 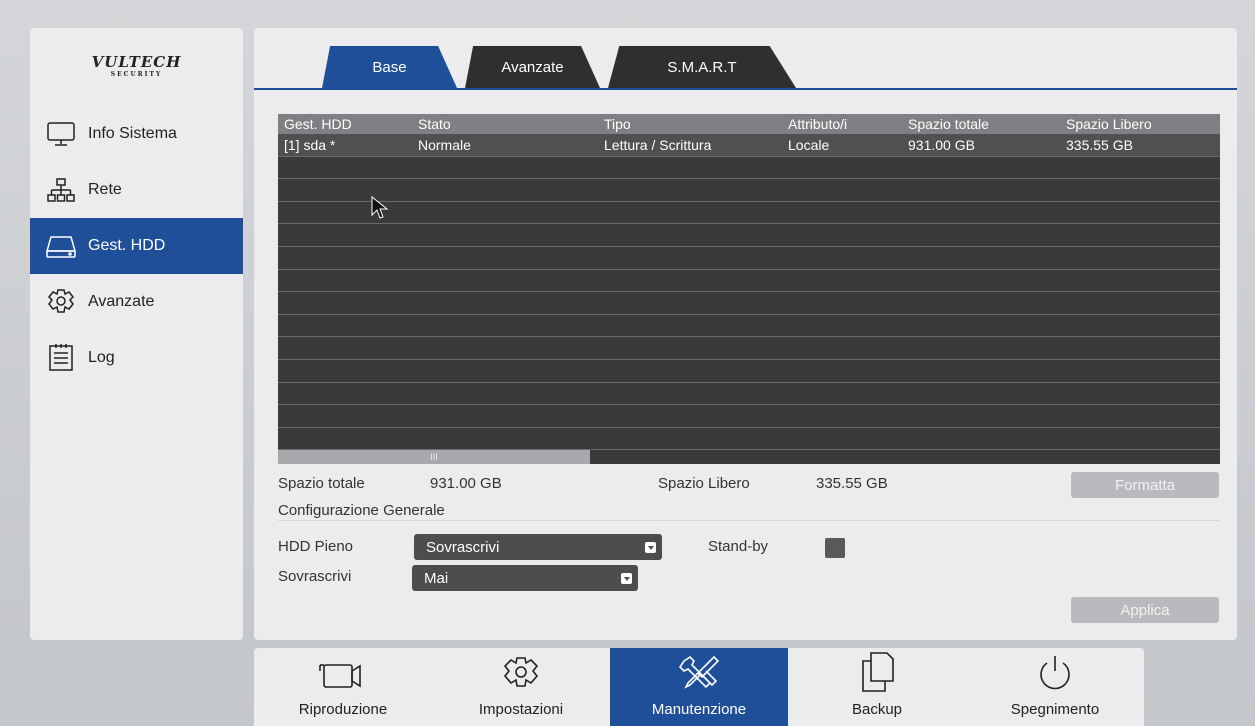 I want to click on tools-icon, so click(x=699, y=672).